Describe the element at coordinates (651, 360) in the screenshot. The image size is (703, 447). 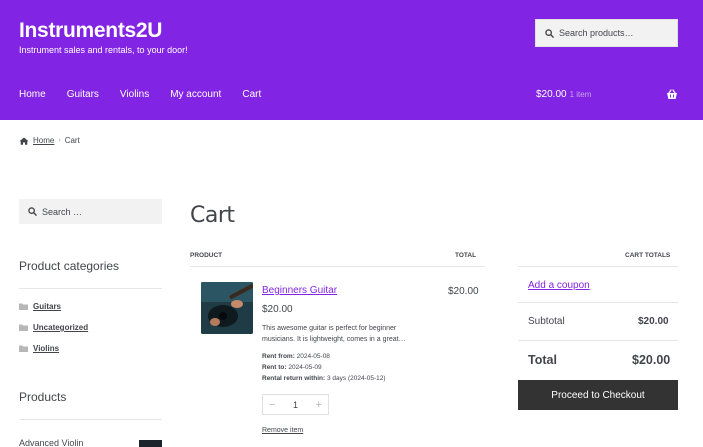
I see `total-value: $20.00` at that location.